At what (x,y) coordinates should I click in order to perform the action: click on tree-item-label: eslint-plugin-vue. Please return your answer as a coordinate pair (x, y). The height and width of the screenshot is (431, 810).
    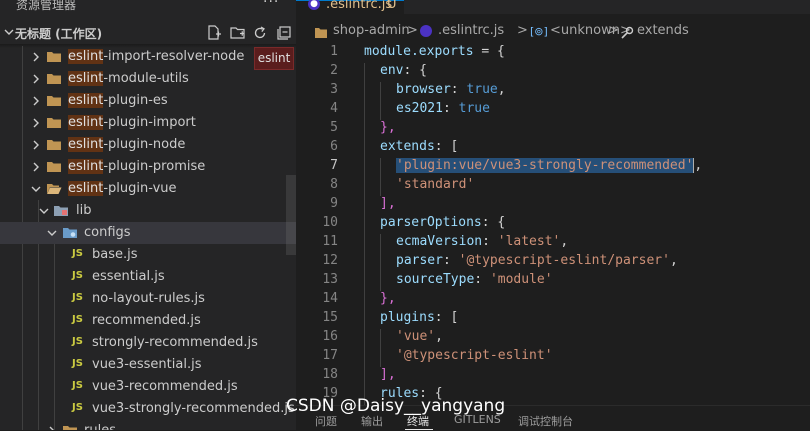
    Looking at the image, I should click on (122, 188).